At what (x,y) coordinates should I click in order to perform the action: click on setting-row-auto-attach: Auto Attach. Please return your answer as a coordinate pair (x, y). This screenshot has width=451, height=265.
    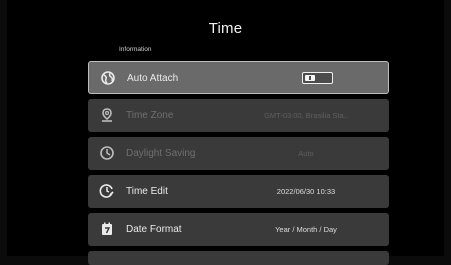
    Looking at the image, I should click on (238, 77).